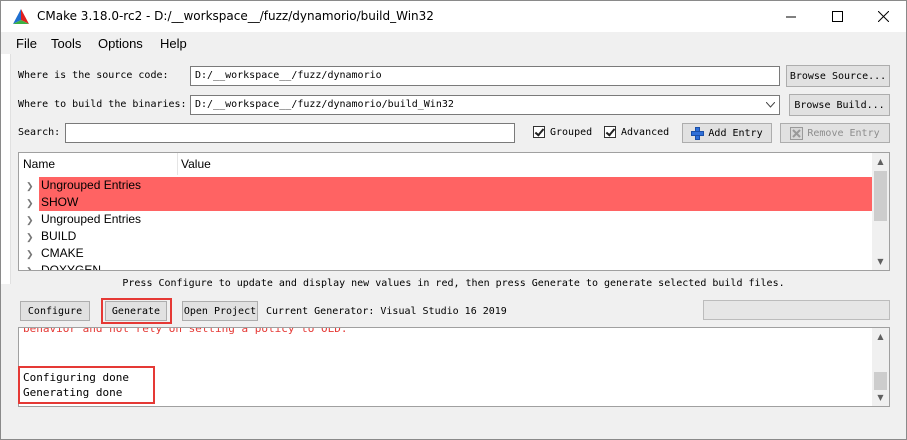  What do you see at coordinates (843, 133) in the screenshot?
I see `remove-entry-label: Remove Entry` at bounding box center [843, 133].